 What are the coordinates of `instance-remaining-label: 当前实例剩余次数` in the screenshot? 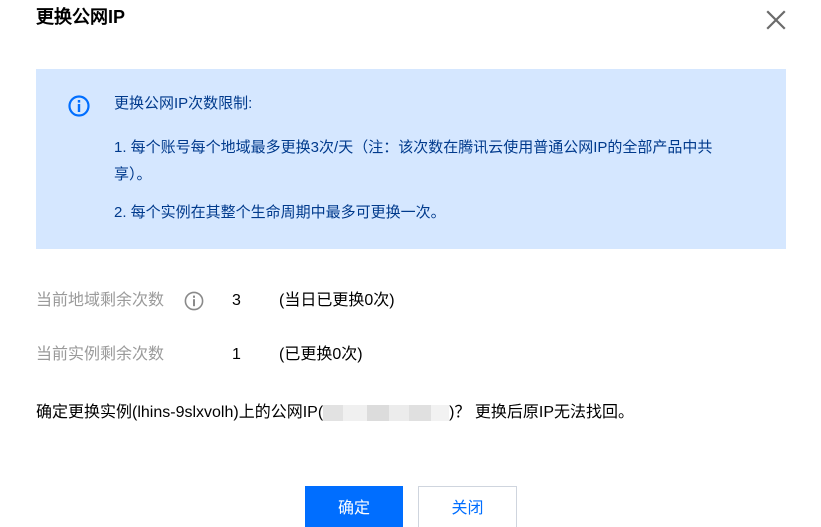 It's located at (100, 354).